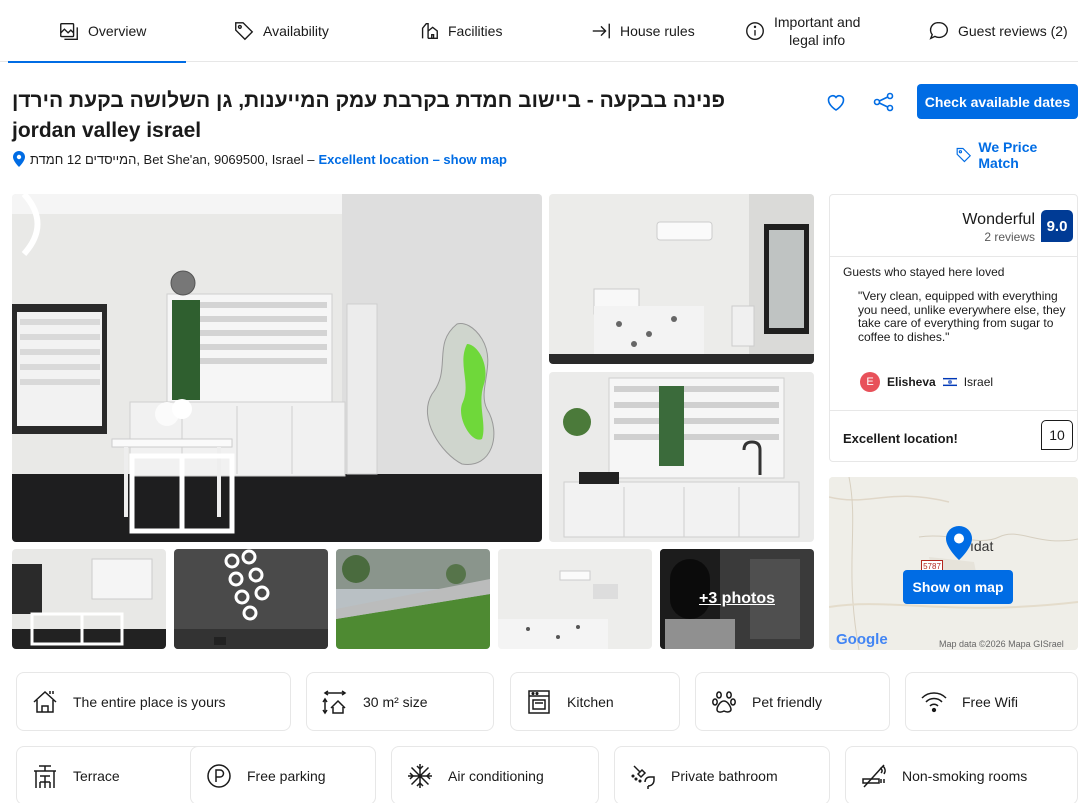 Image resolution: width=1078 pixels, height=803 pixels. Describe the element at coordinates (862, 639) in the screenshot. I see `google-logo: Google` at that location.